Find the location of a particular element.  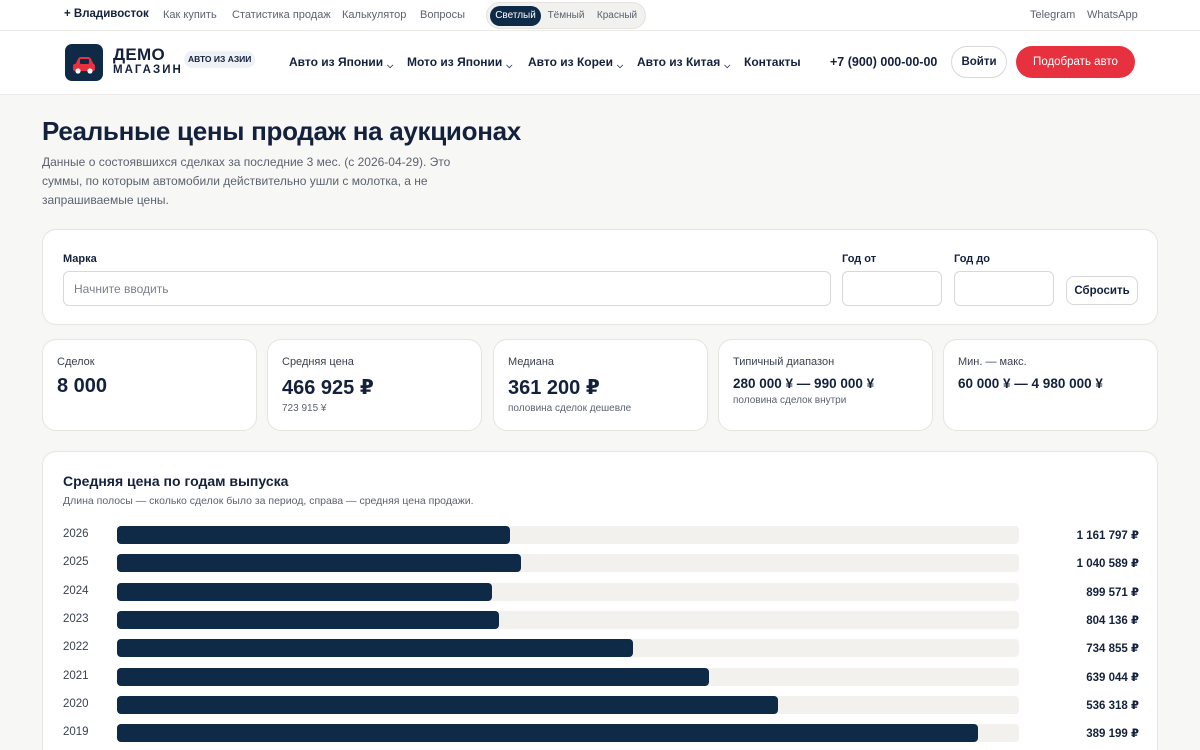

stat-card-minmax: Мин. — макс. 60 000 ¥ — 4 980 000 ¥ is located at coordinates (1050, 385).